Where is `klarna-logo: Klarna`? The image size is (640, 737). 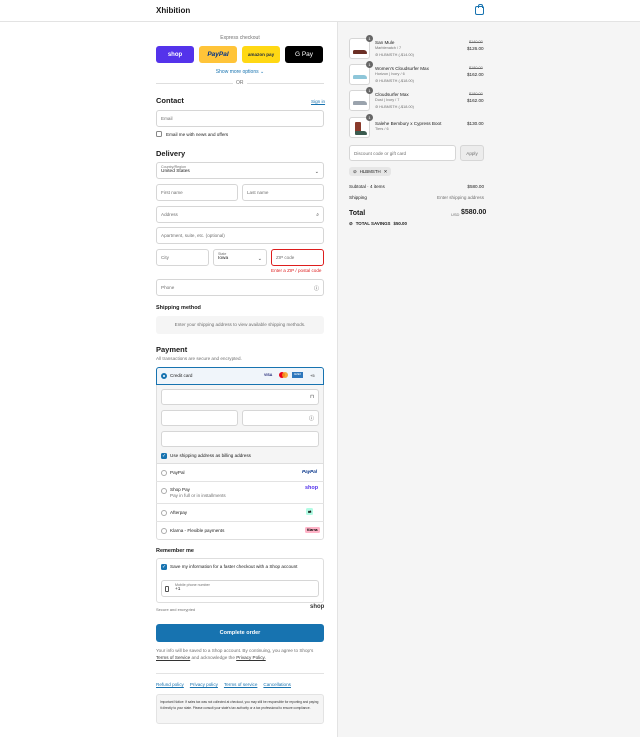
klarna-logo: Klarna is located at coordinates (312, 530).